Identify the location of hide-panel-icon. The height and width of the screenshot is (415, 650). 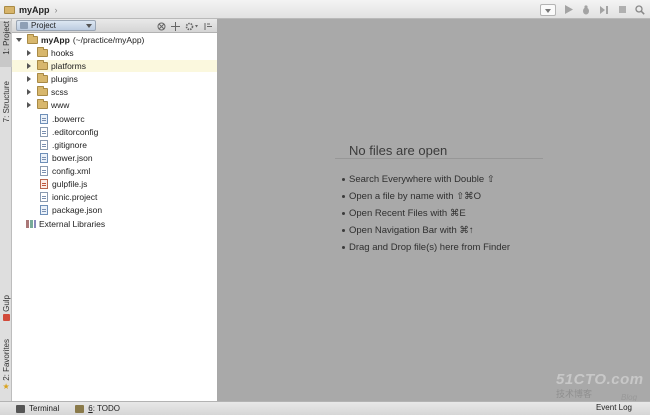
(208, 26).